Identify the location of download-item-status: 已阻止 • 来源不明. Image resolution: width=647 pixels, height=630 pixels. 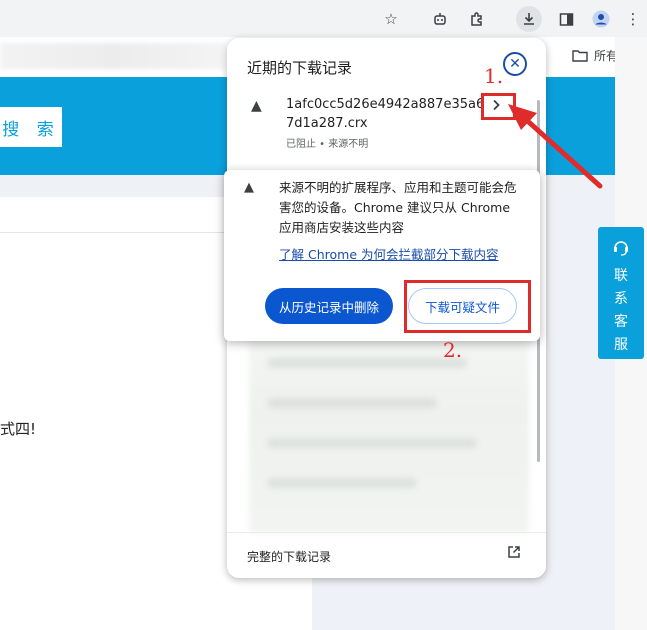
(327, 144).